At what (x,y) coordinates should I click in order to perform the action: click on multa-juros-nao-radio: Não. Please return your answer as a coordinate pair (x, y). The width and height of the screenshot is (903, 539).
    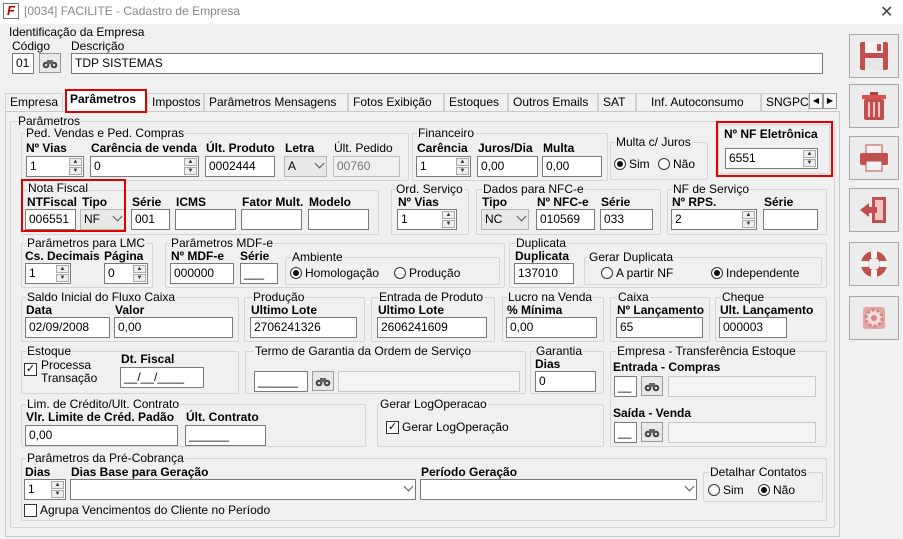
    Looking at the image, I should click on (676, 164).